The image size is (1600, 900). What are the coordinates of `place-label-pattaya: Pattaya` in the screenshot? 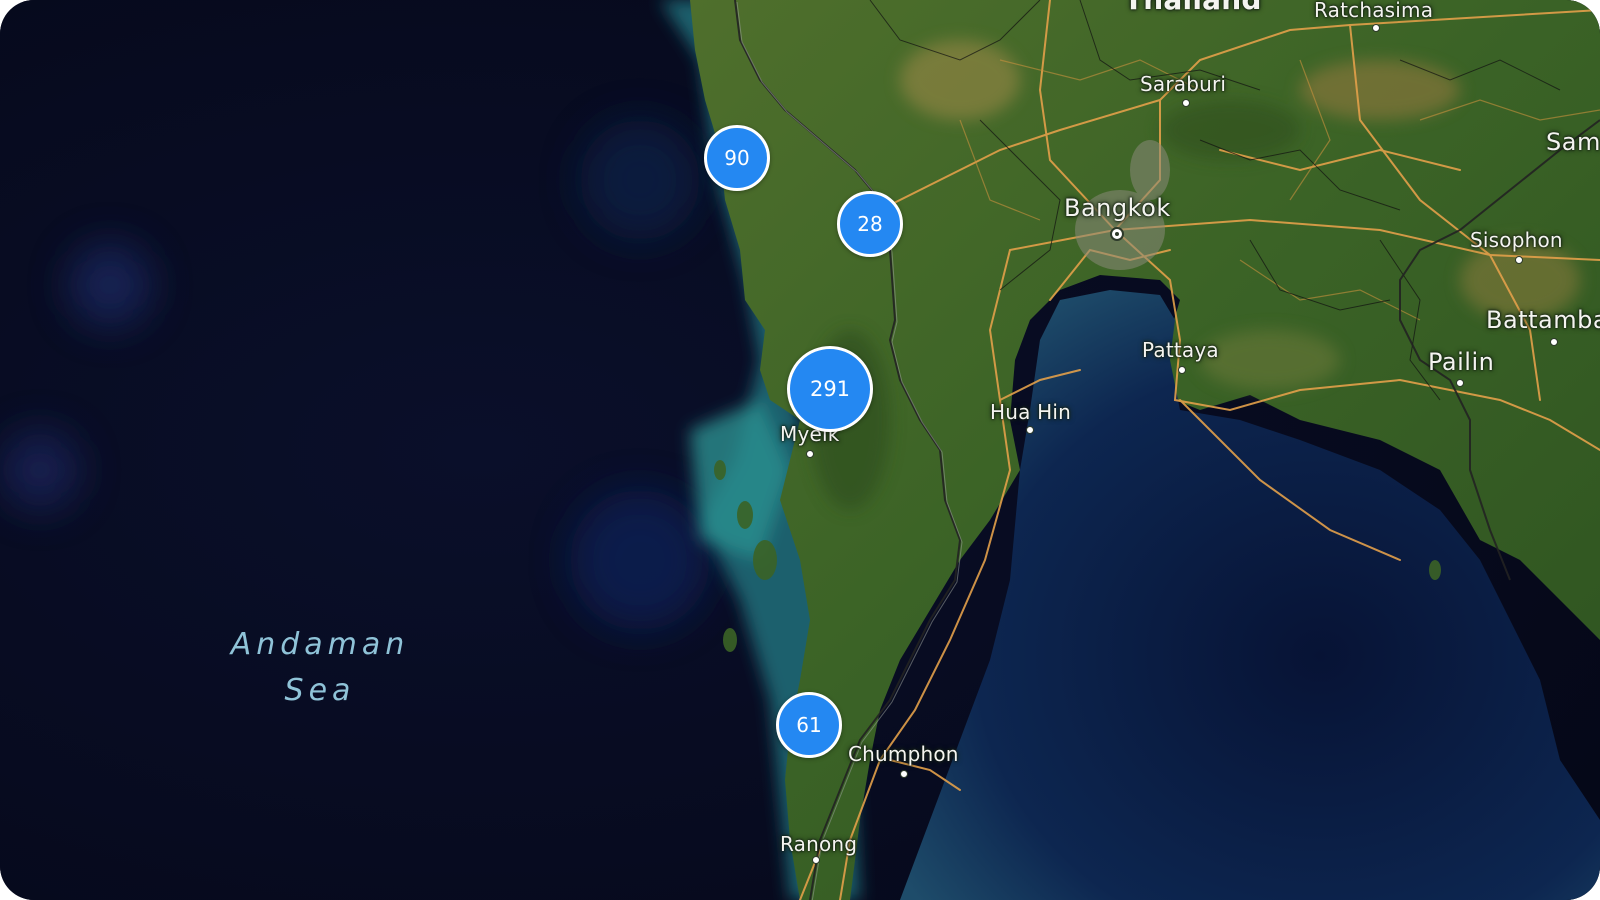 It's located at (1180, 350).